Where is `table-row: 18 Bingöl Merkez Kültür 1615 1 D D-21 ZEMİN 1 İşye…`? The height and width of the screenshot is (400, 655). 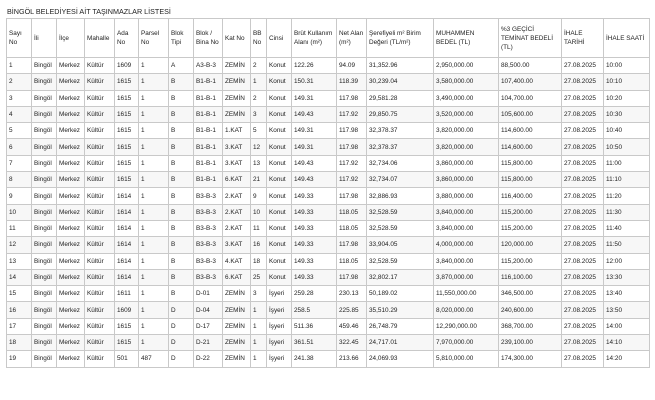
table-row: 18 Bingöl Merkez Kültür 1615 1 D D-21 ZEMİN 1 İşye… is located at coordinates (328, 343).